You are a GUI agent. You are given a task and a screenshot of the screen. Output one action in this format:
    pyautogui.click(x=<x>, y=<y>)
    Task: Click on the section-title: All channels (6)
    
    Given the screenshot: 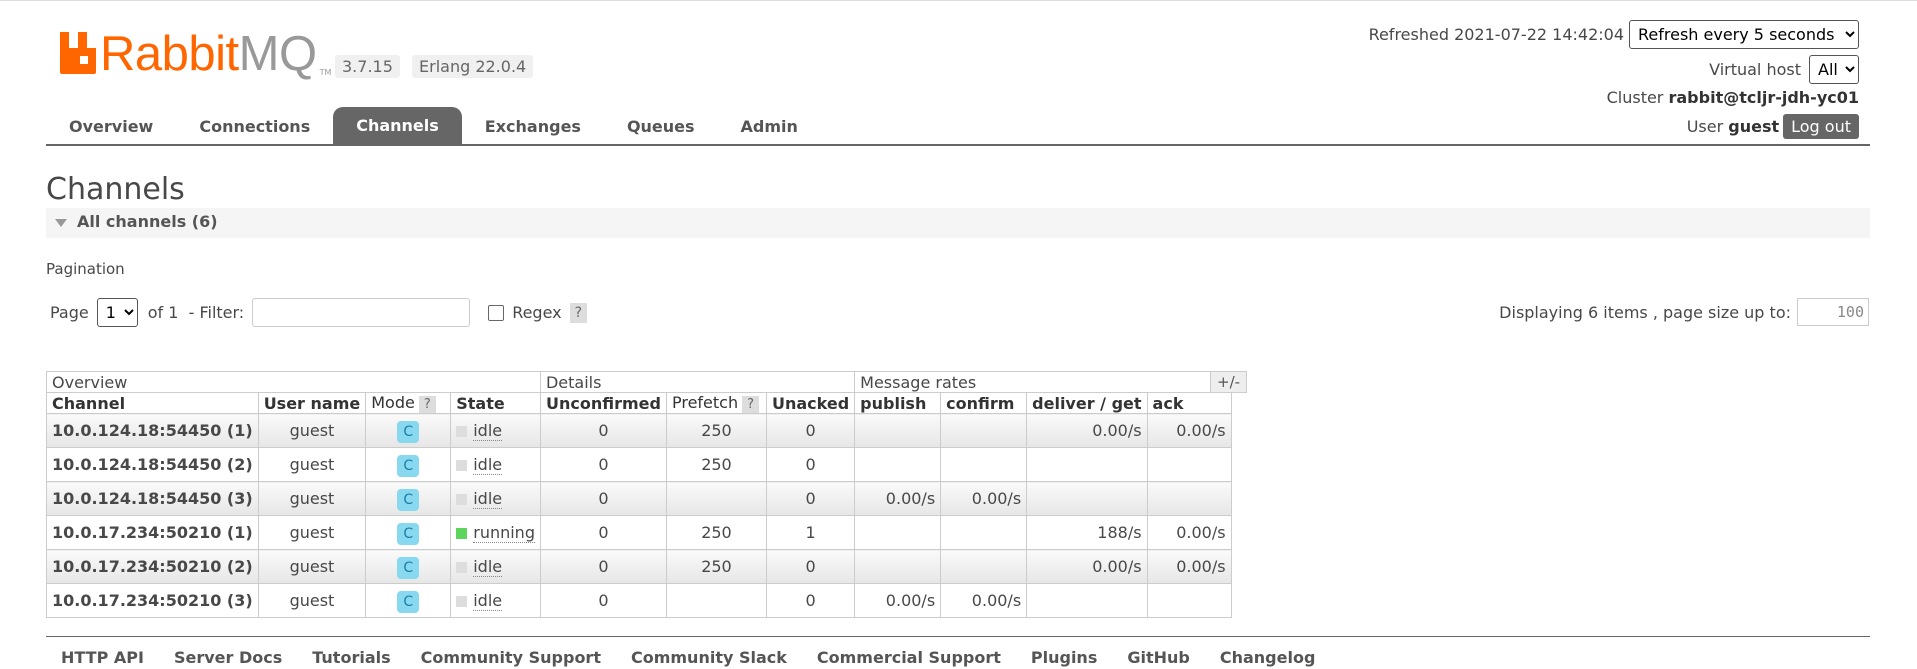 What is the action you would take?
    pyautogui.click(x=147, y=221)
    